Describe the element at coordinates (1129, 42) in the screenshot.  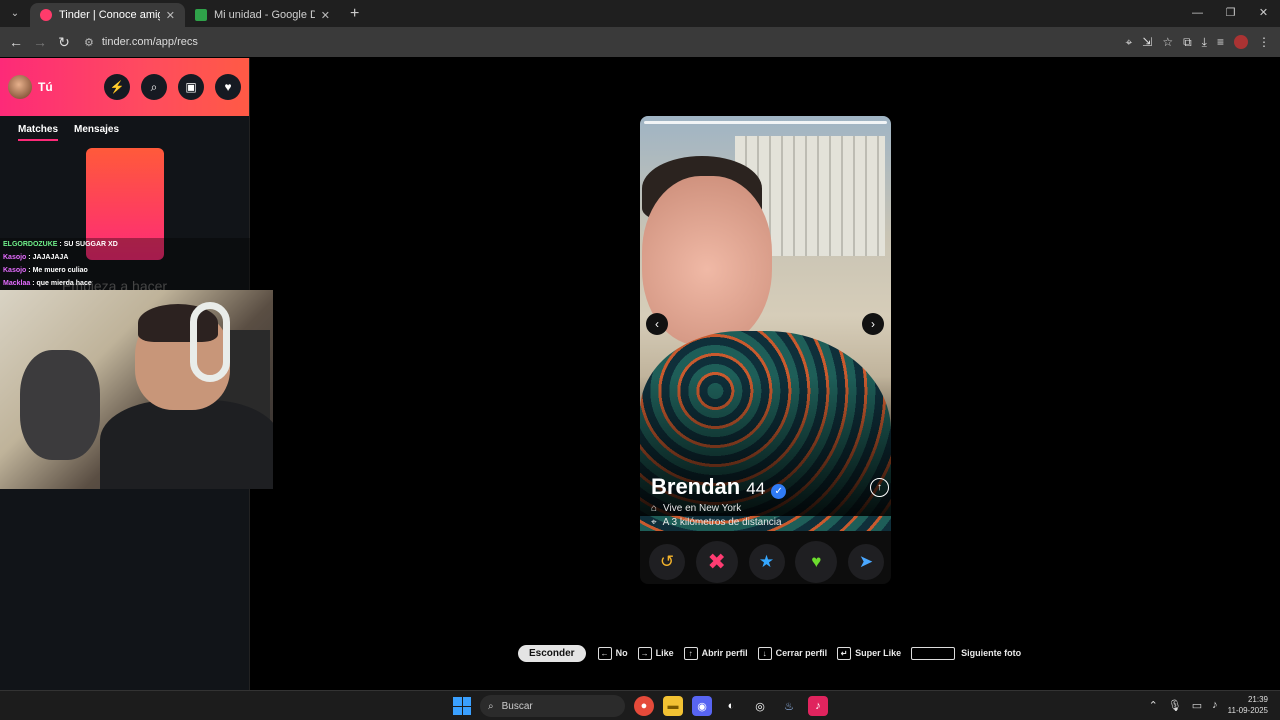
I see `location-icon: ⌖` at that location.